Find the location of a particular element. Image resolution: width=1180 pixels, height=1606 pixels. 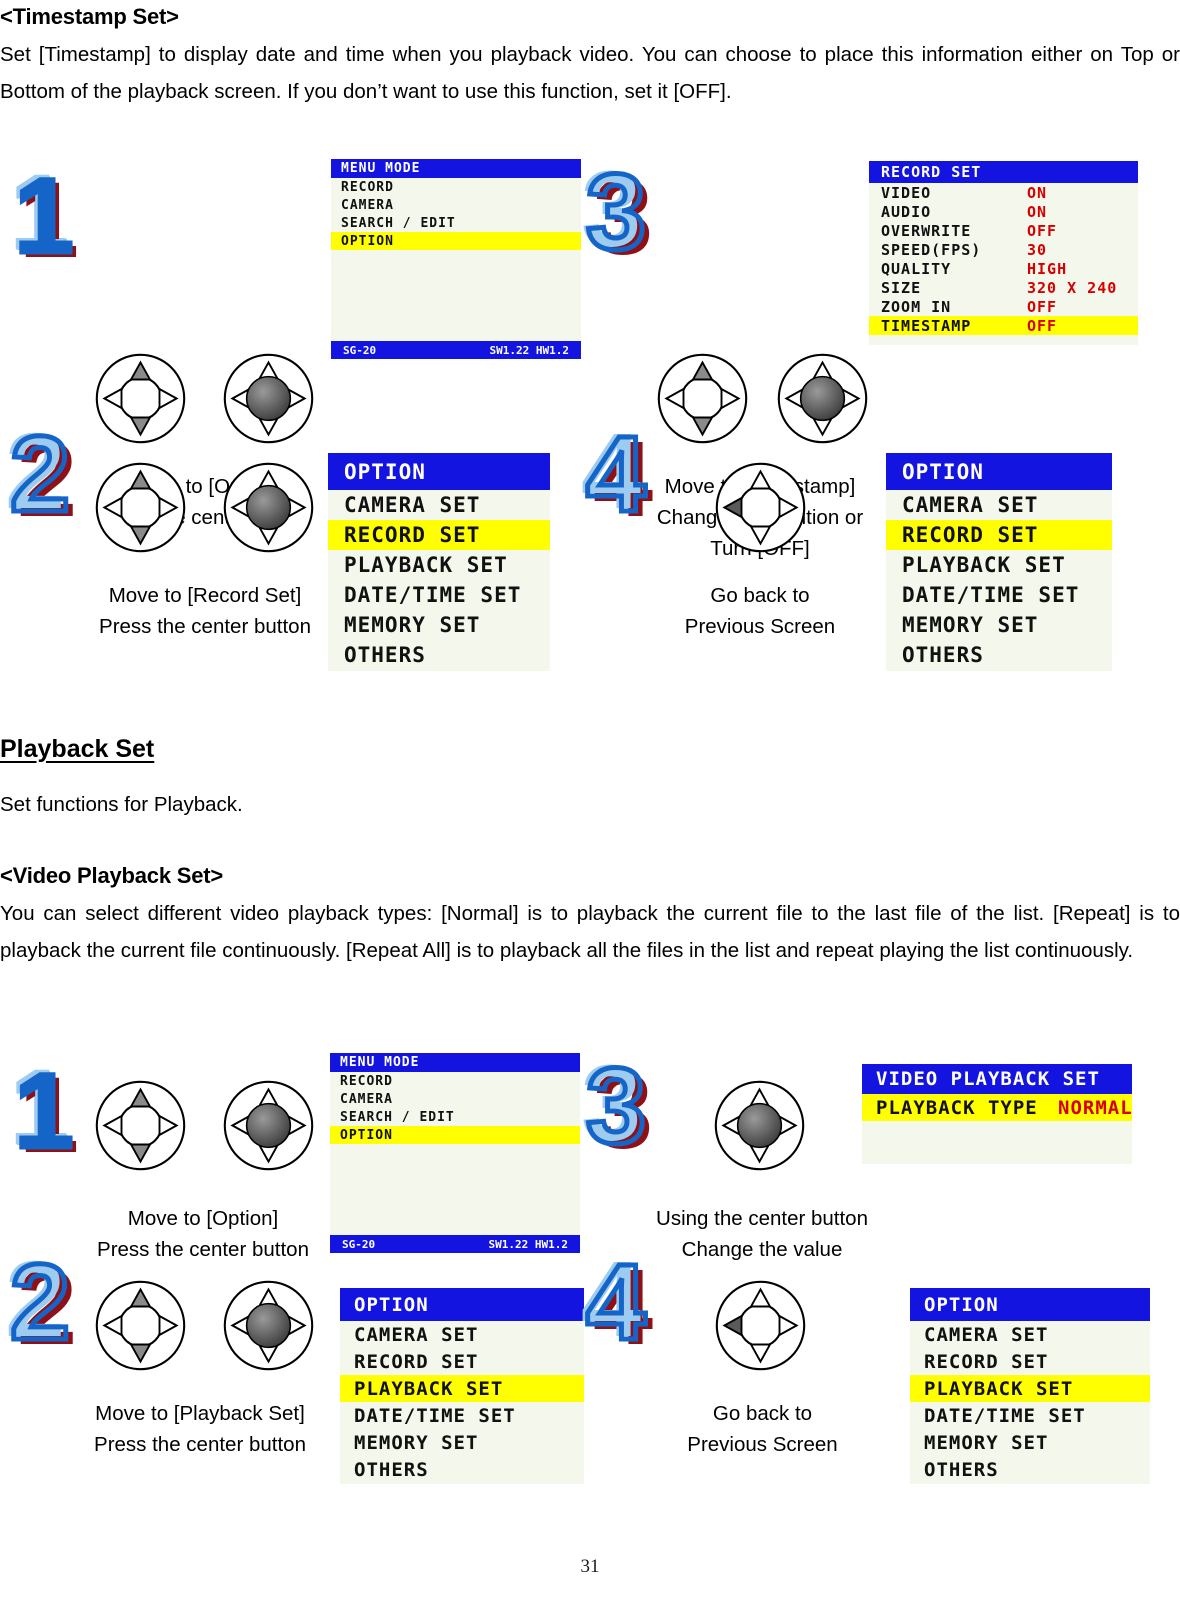

dpad-left-pressed-icon is located at coordinates (760, 1325).